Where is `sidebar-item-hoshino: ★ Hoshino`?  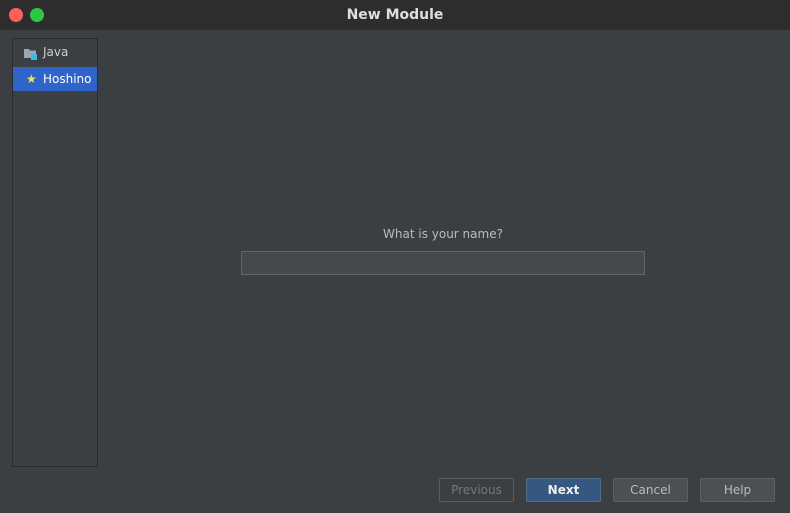 sidebar-item-hoshino: ★ Hoshino is located at coordinates (55, 79).